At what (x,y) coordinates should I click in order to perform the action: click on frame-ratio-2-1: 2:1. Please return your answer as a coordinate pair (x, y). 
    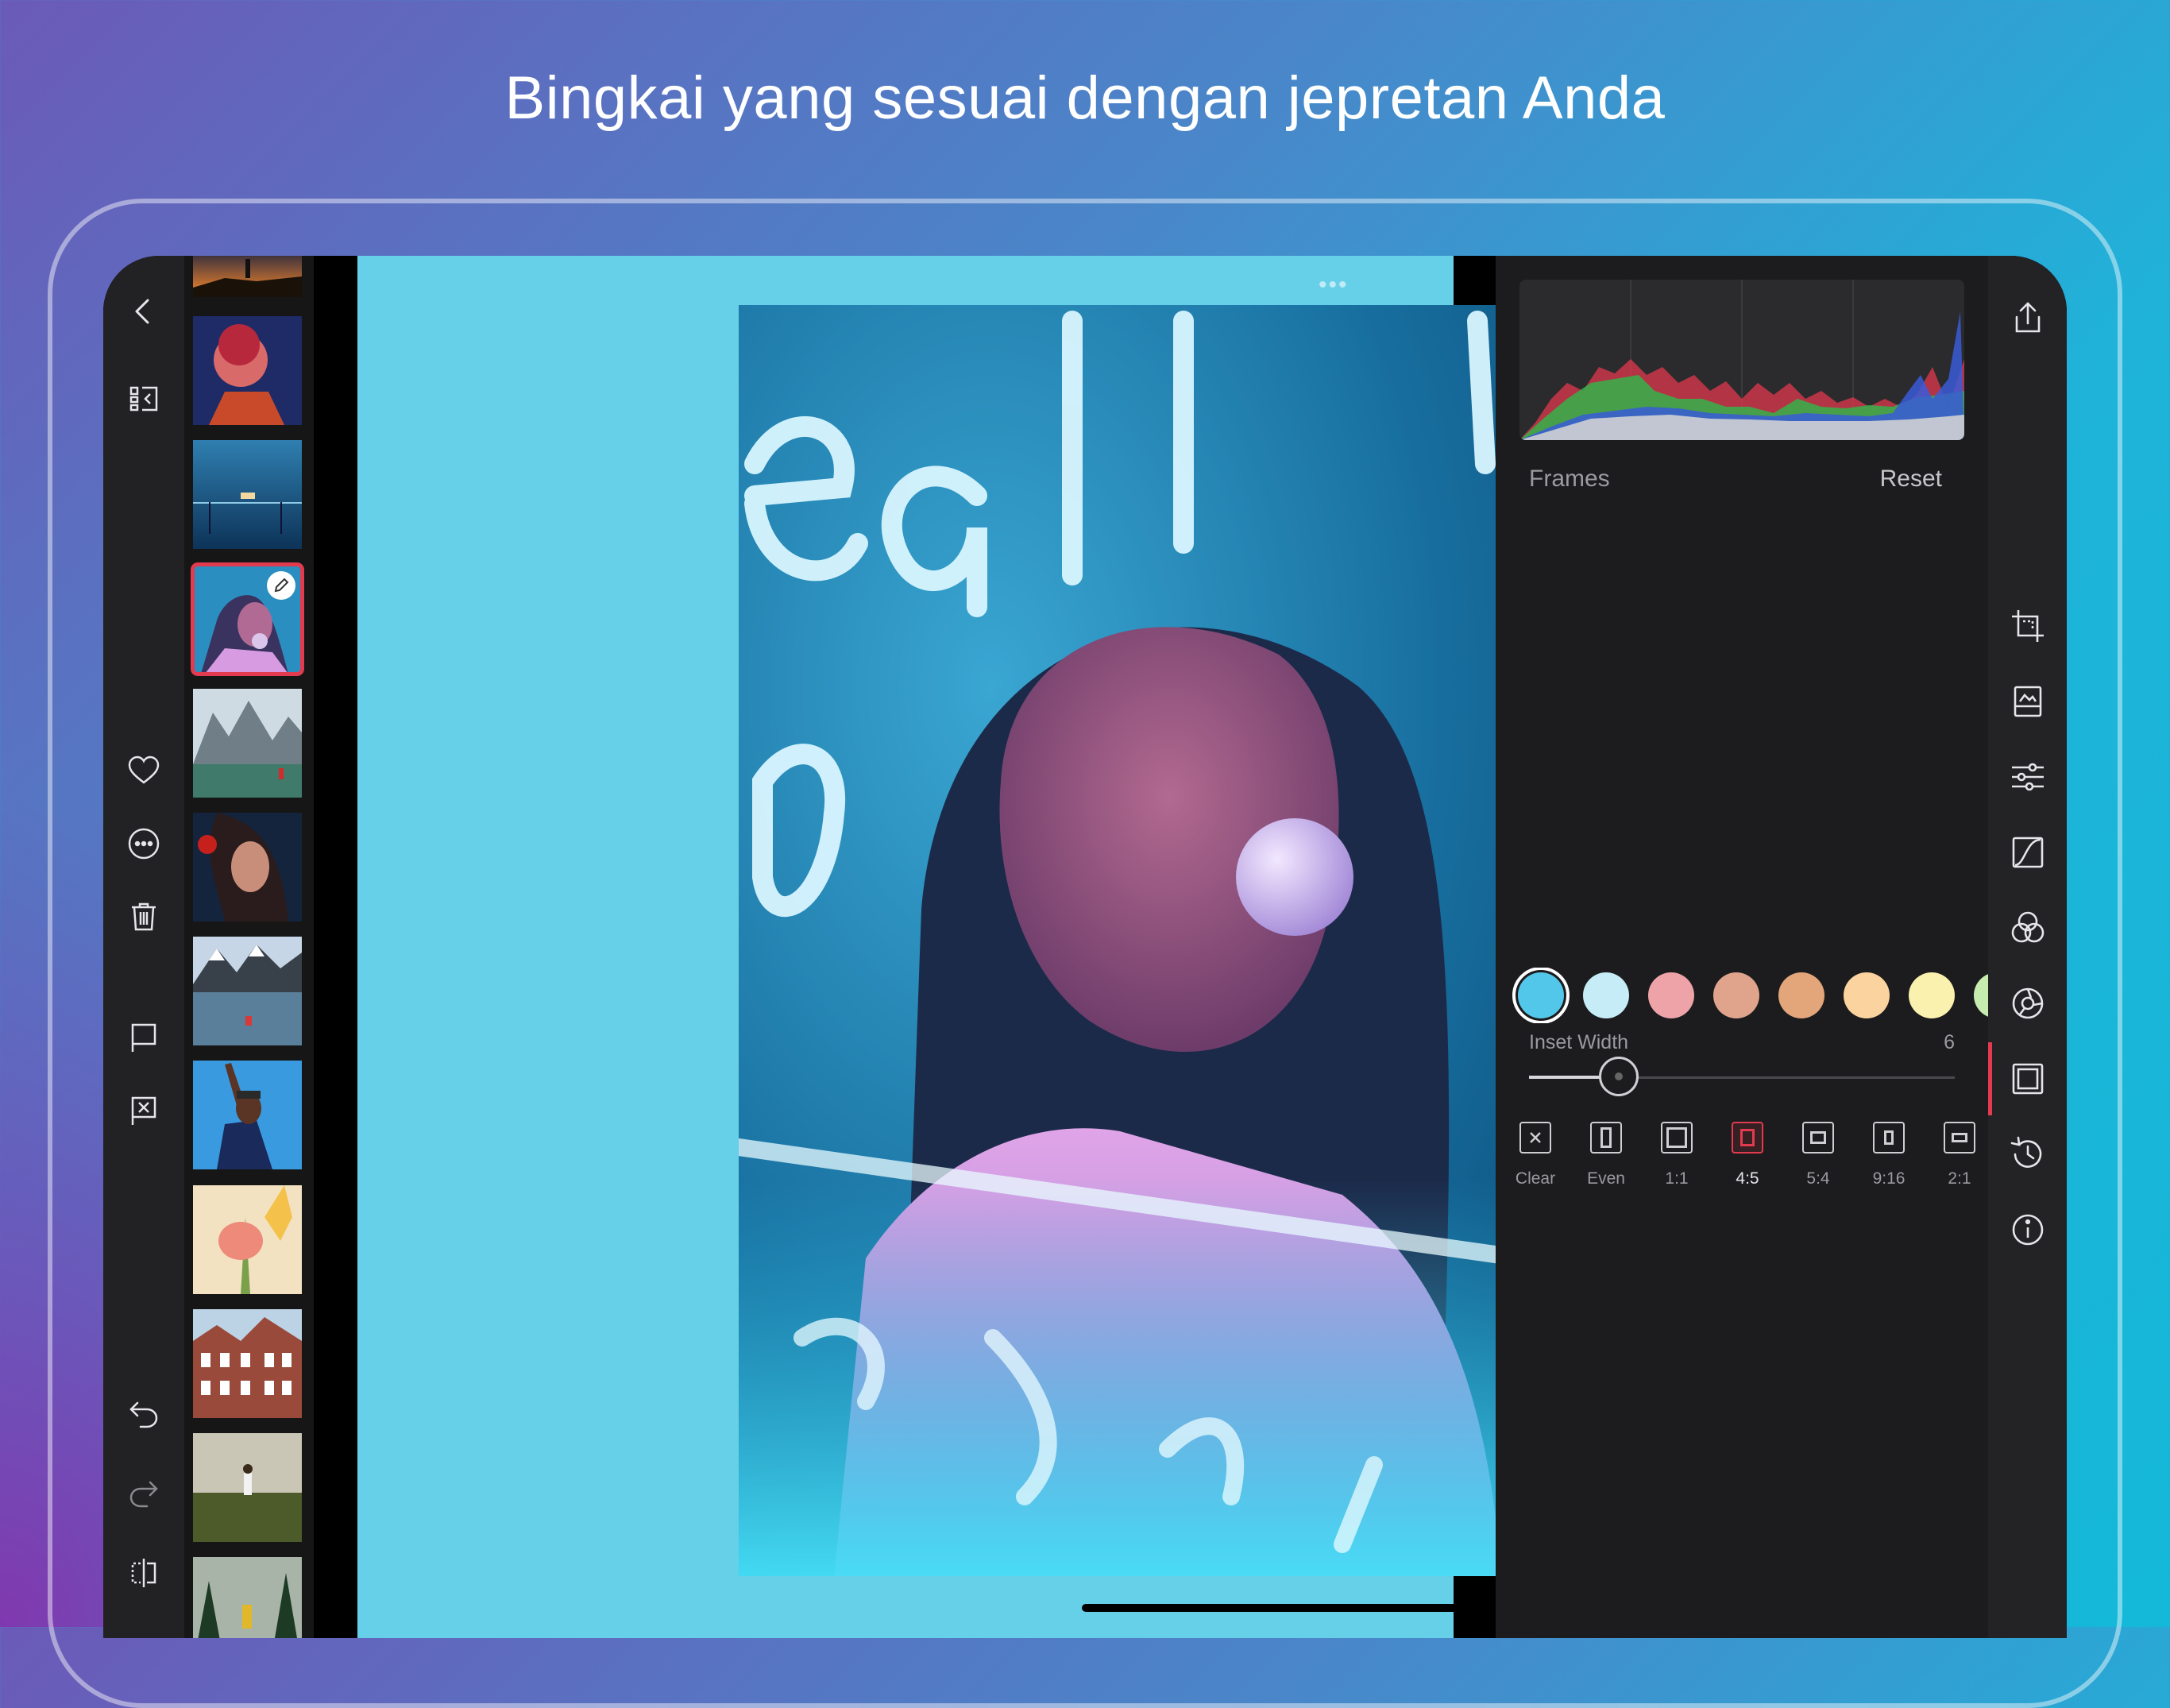
    Looking at the image, I should click on (1960, 1155).